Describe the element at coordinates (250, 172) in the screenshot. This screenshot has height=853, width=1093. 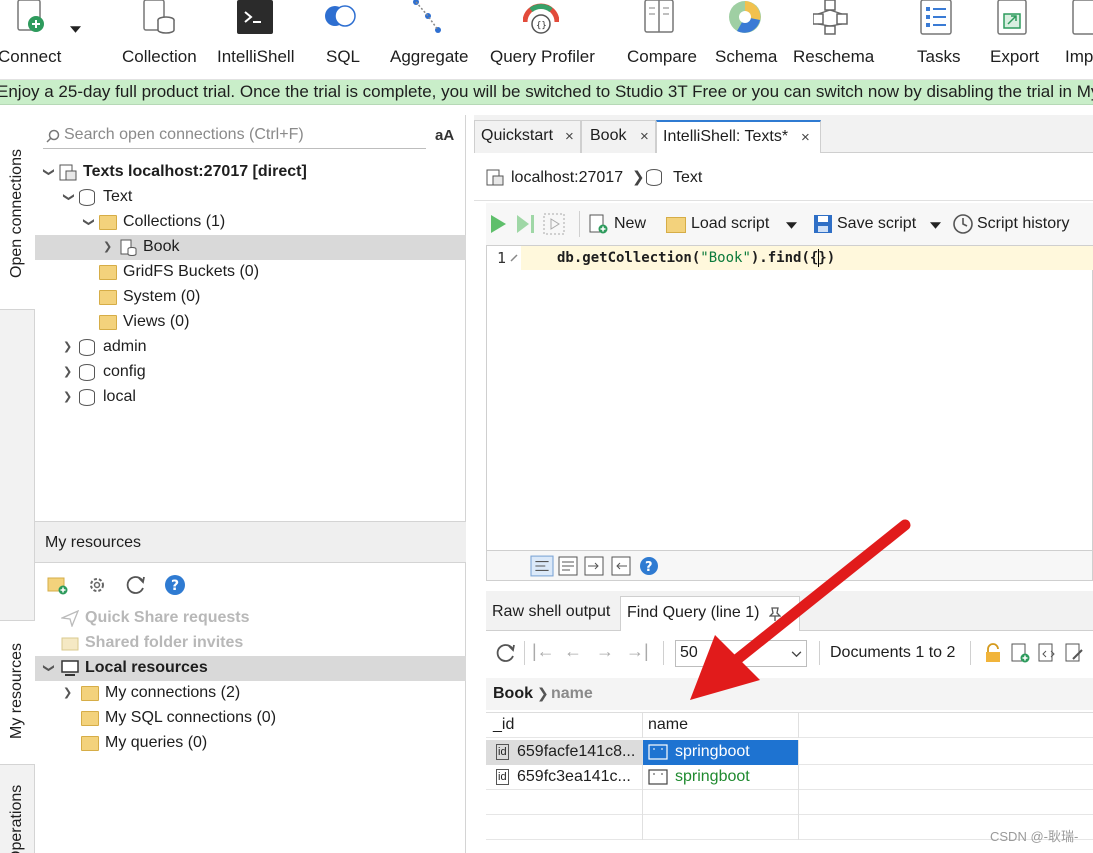
I see `tree-connection: ❯ Texts localhost:27017 [direct]` at that location.